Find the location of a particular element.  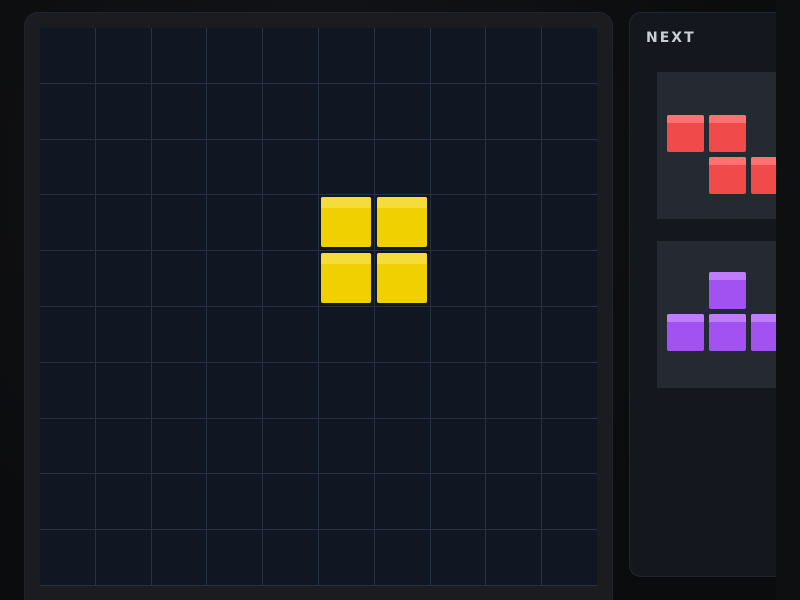

next-label: NEXT is located at coordinates (671, 38).